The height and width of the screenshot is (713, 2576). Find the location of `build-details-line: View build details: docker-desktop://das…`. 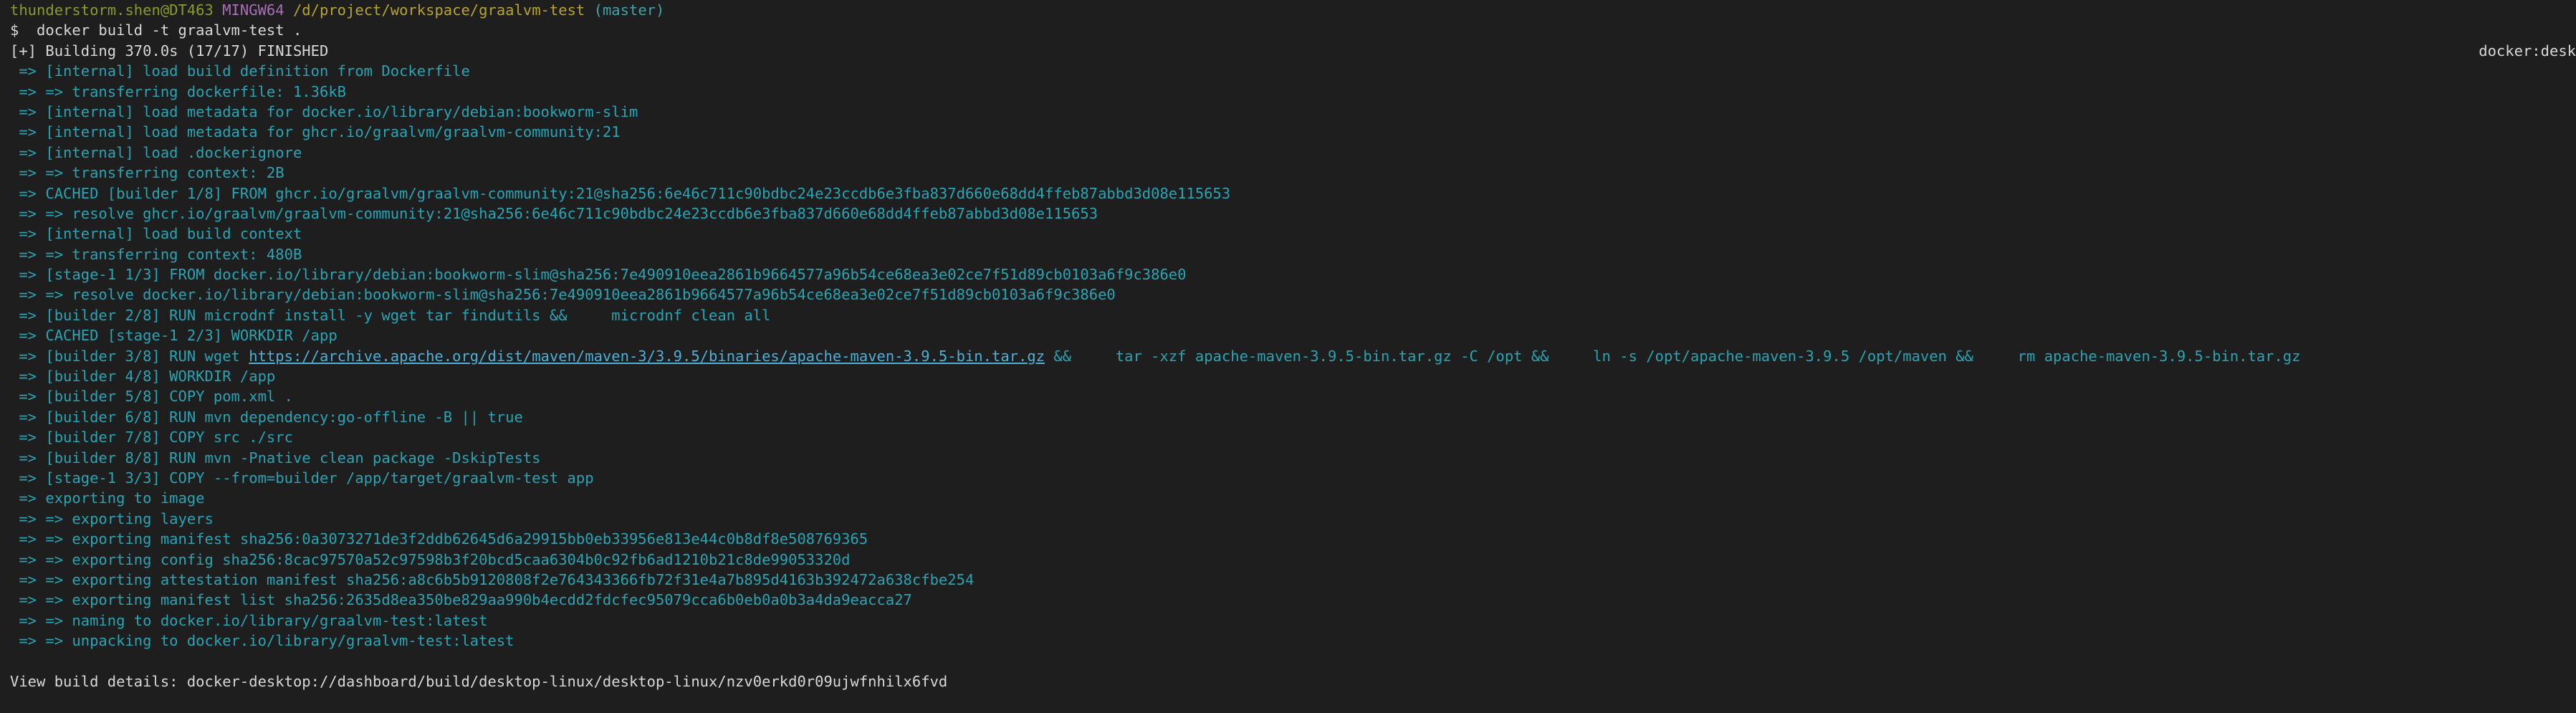

build-details-line: View build details: docker-desktop://das… is located at coordinates (479, 681).